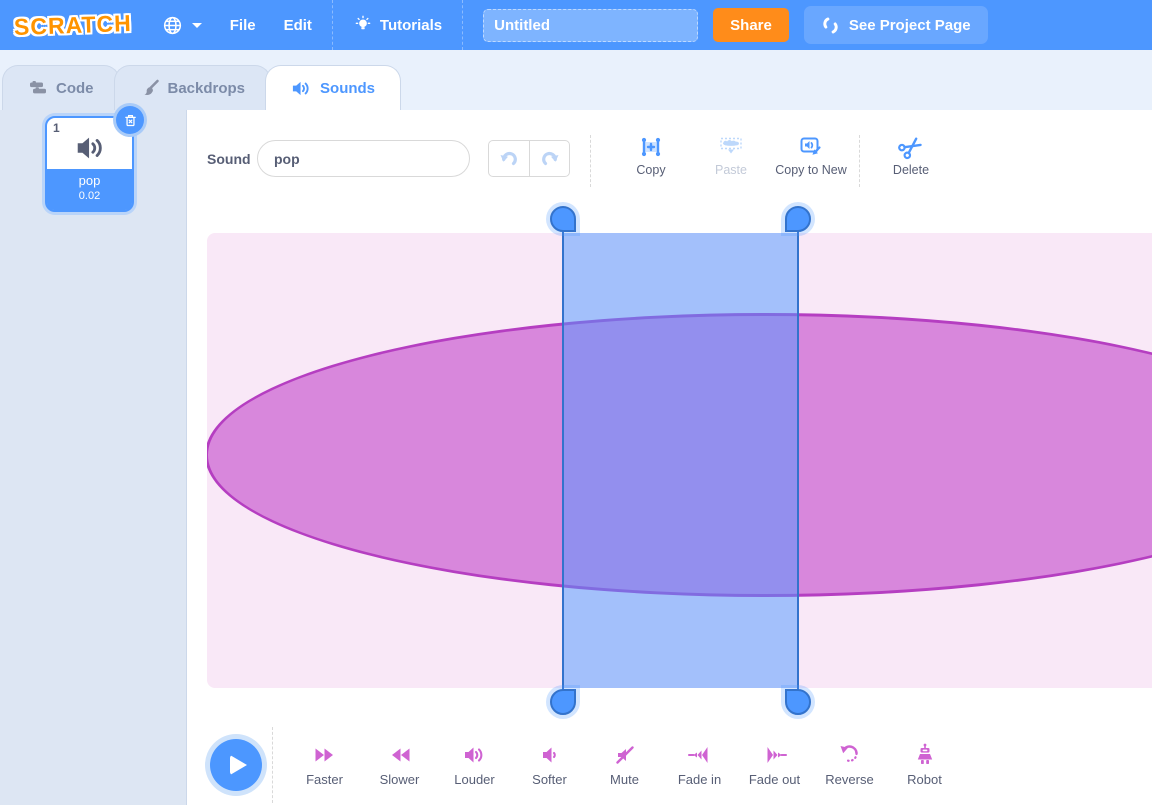  Describe the element at coordinates (172, 25) in the screenshot. I see `globe-icon` at that location.